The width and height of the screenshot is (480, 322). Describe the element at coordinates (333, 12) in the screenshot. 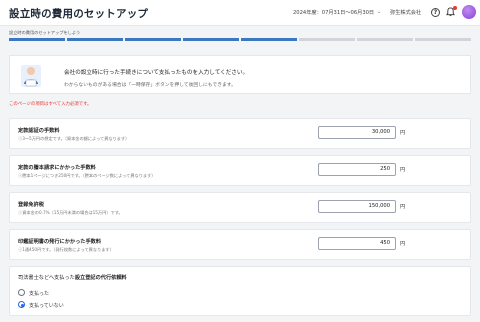

I see `fiscal-period-selector: 2024年度：07月31日～06月30日` at that location.